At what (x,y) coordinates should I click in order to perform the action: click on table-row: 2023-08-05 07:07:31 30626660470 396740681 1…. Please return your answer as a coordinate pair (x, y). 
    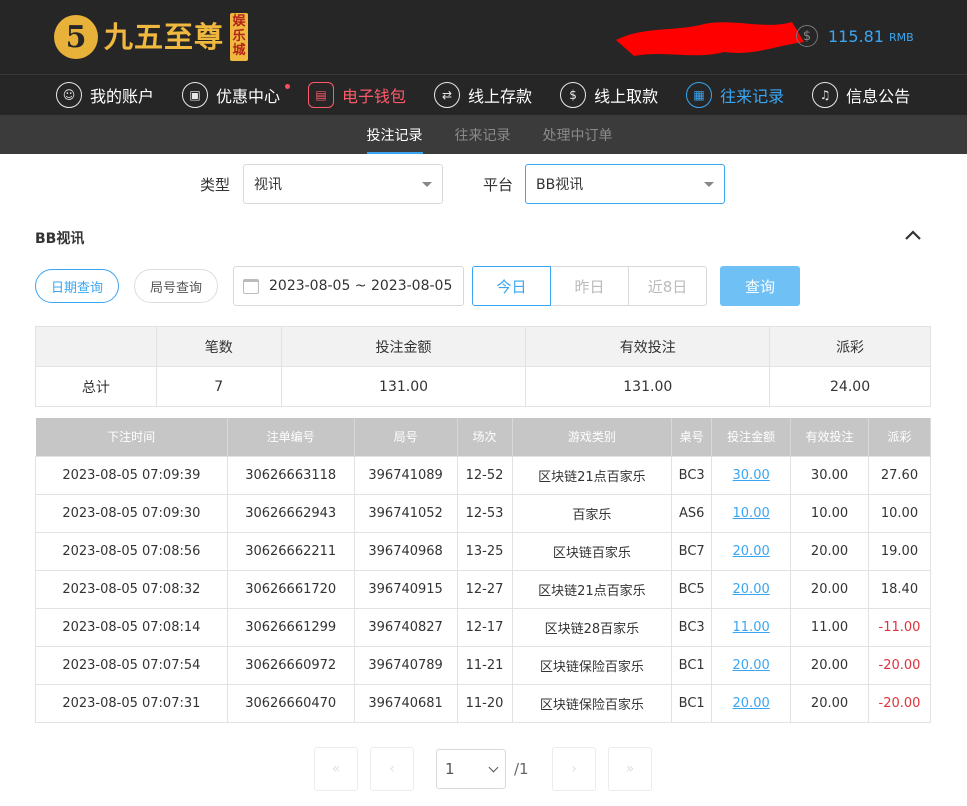
    Looking at the image, I should click on (483, 703).